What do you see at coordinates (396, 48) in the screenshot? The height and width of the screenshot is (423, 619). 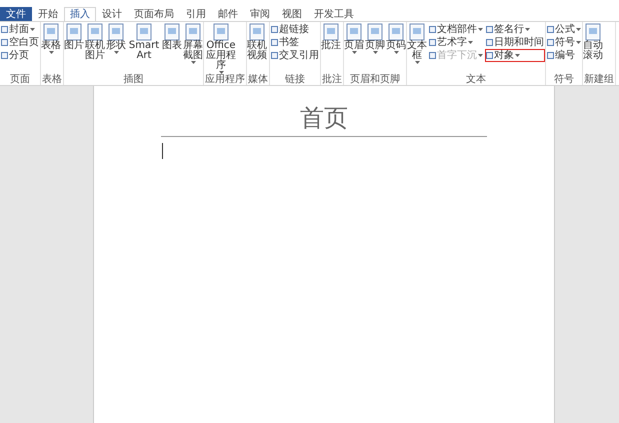 I see `ribbon-button: 页码` at bounding box center [396, 48].